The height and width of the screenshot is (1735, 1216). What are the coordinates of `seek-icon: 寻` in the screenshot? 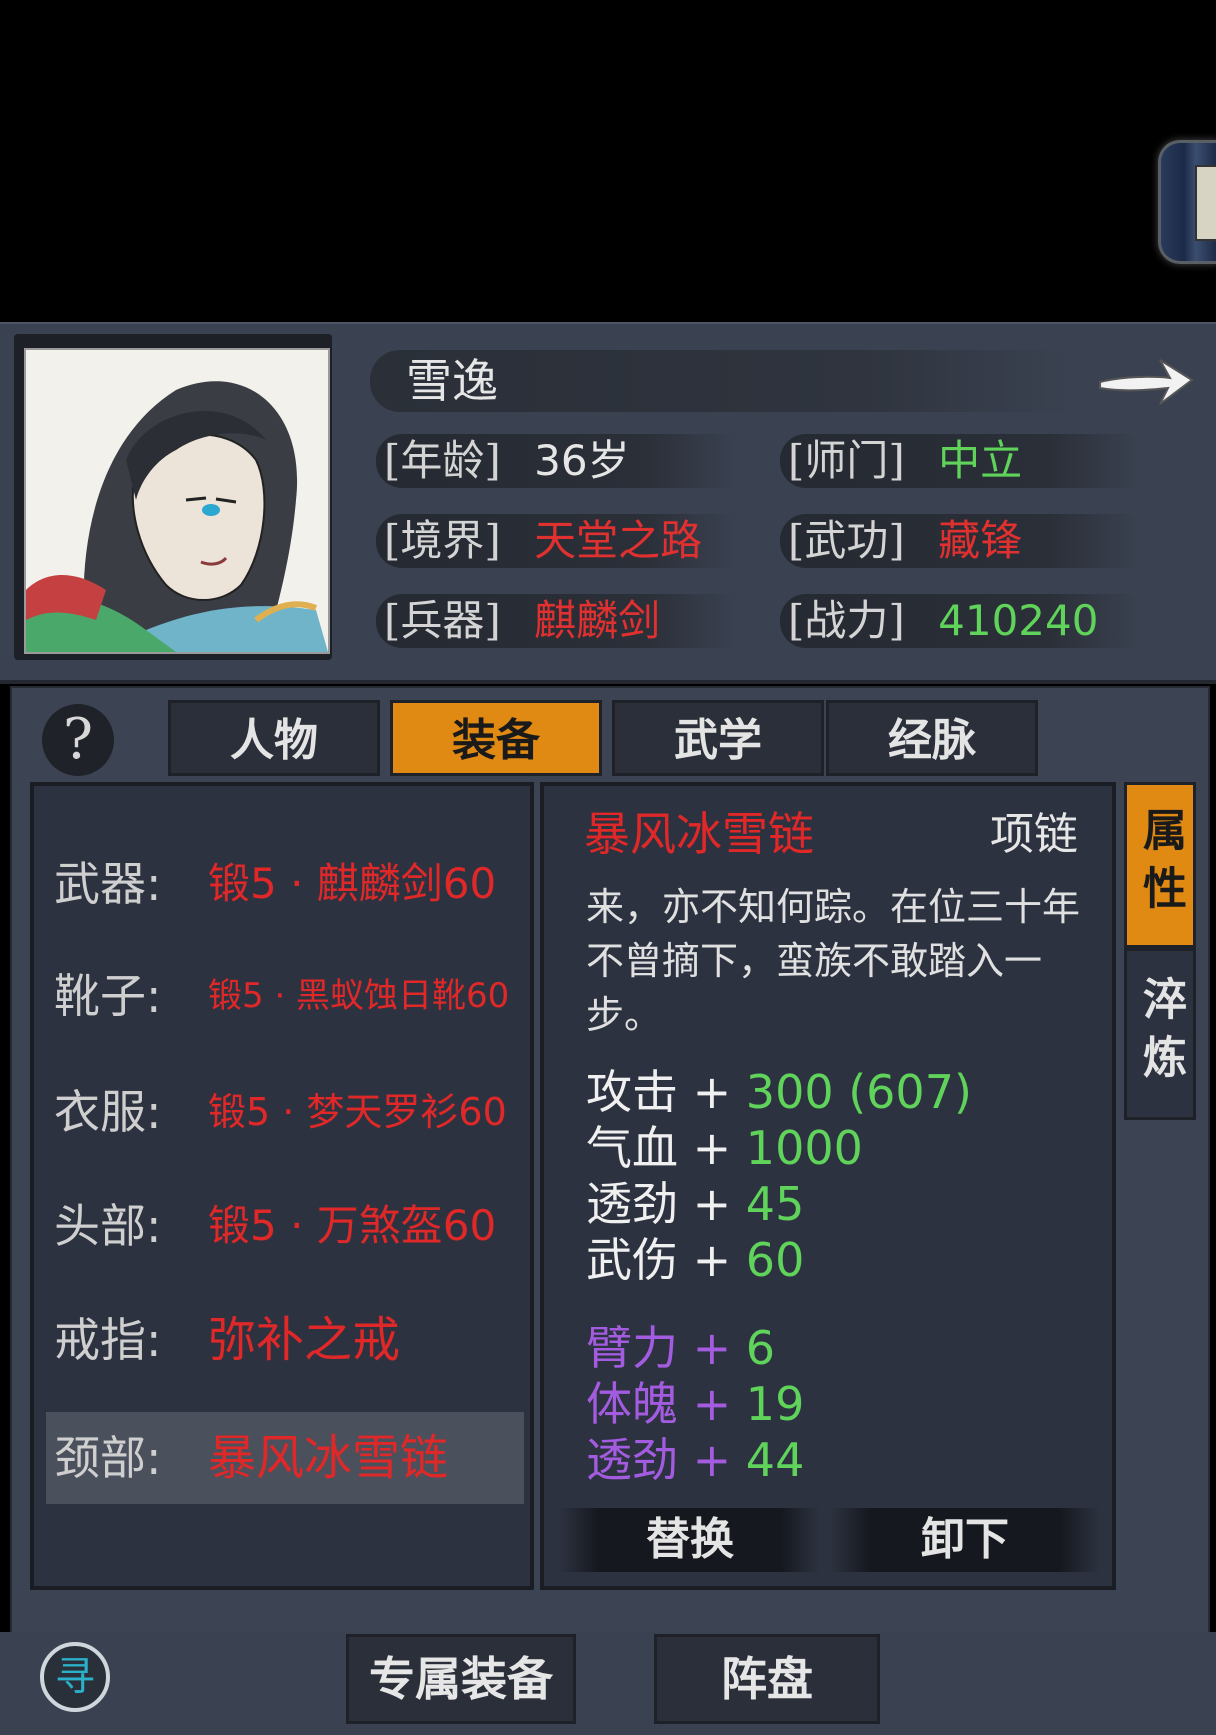 It's located at (75, 1677).